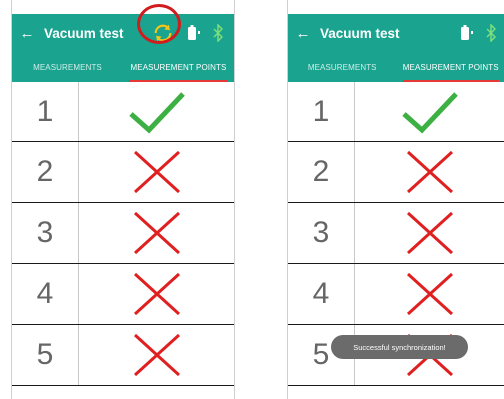 The height and width of the screenshot is (399, 504). Describe the element at coordinates (159, 24) in the screenshot. I see `sync-highlight-circle` at that location.